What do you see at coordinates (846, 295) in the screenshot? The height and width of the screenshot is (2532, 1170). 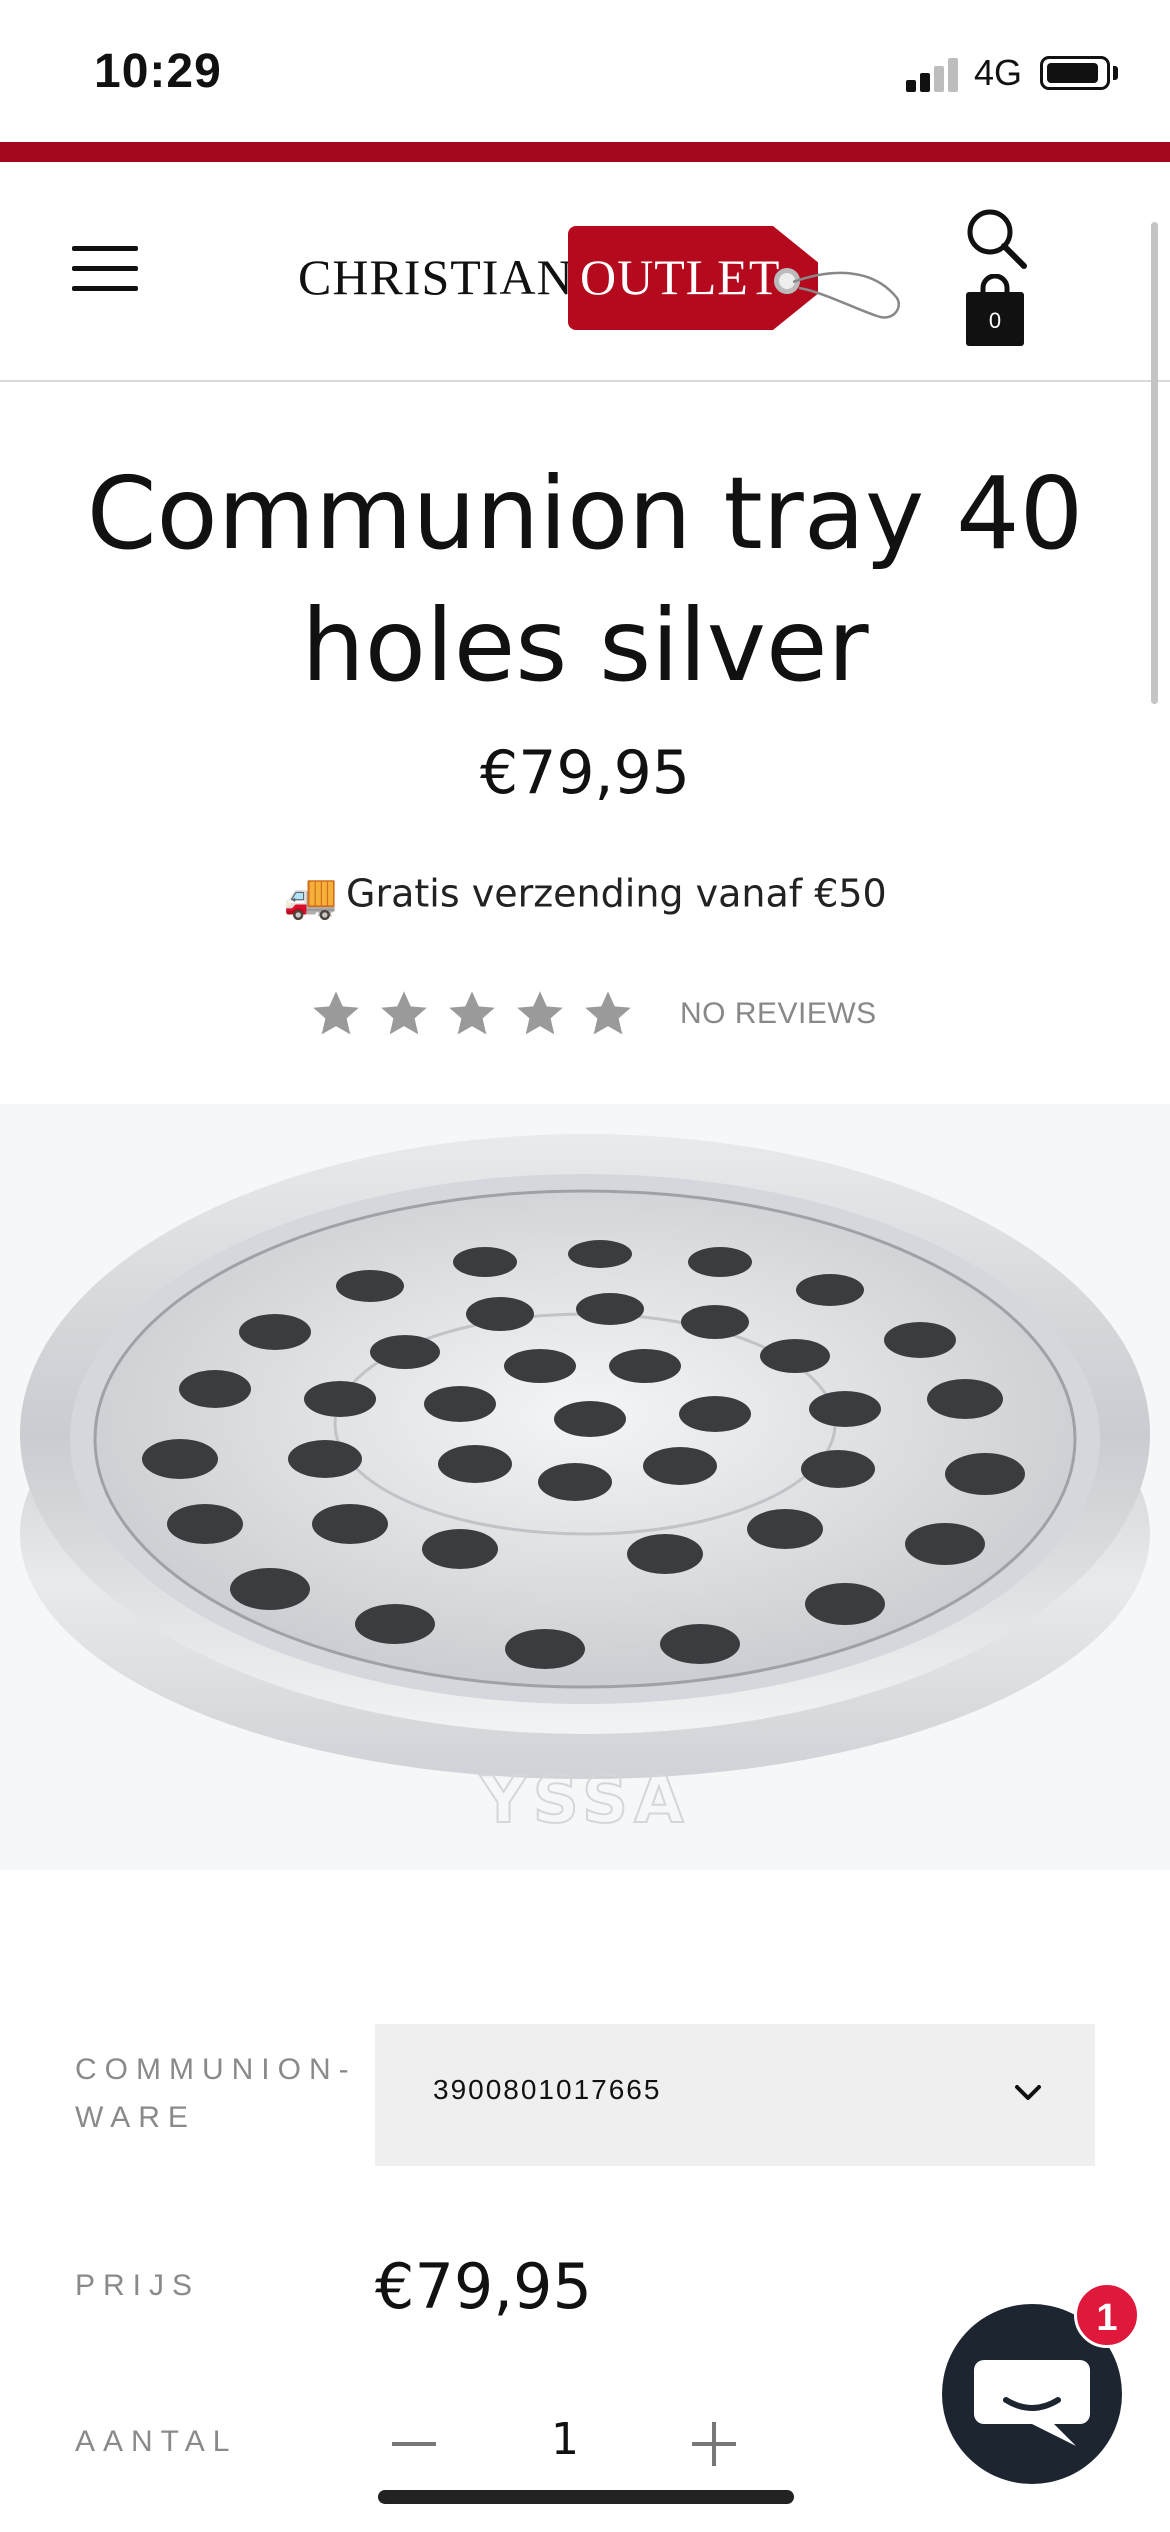 I see `logo-tag-string` at bounding box center [846, 295].